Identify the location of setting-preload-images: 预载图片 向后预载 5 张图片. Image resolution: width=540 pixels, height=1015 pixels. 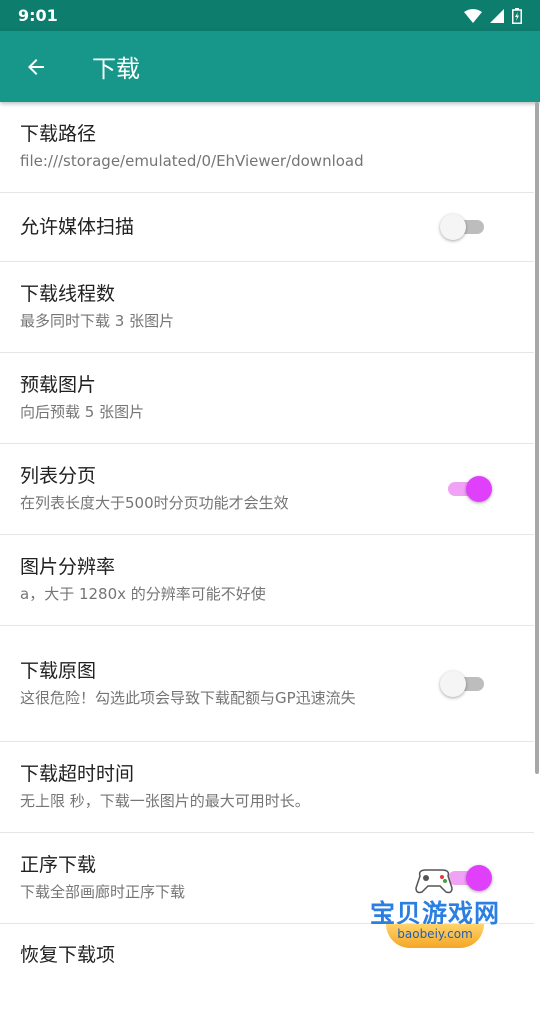
(267, 398).